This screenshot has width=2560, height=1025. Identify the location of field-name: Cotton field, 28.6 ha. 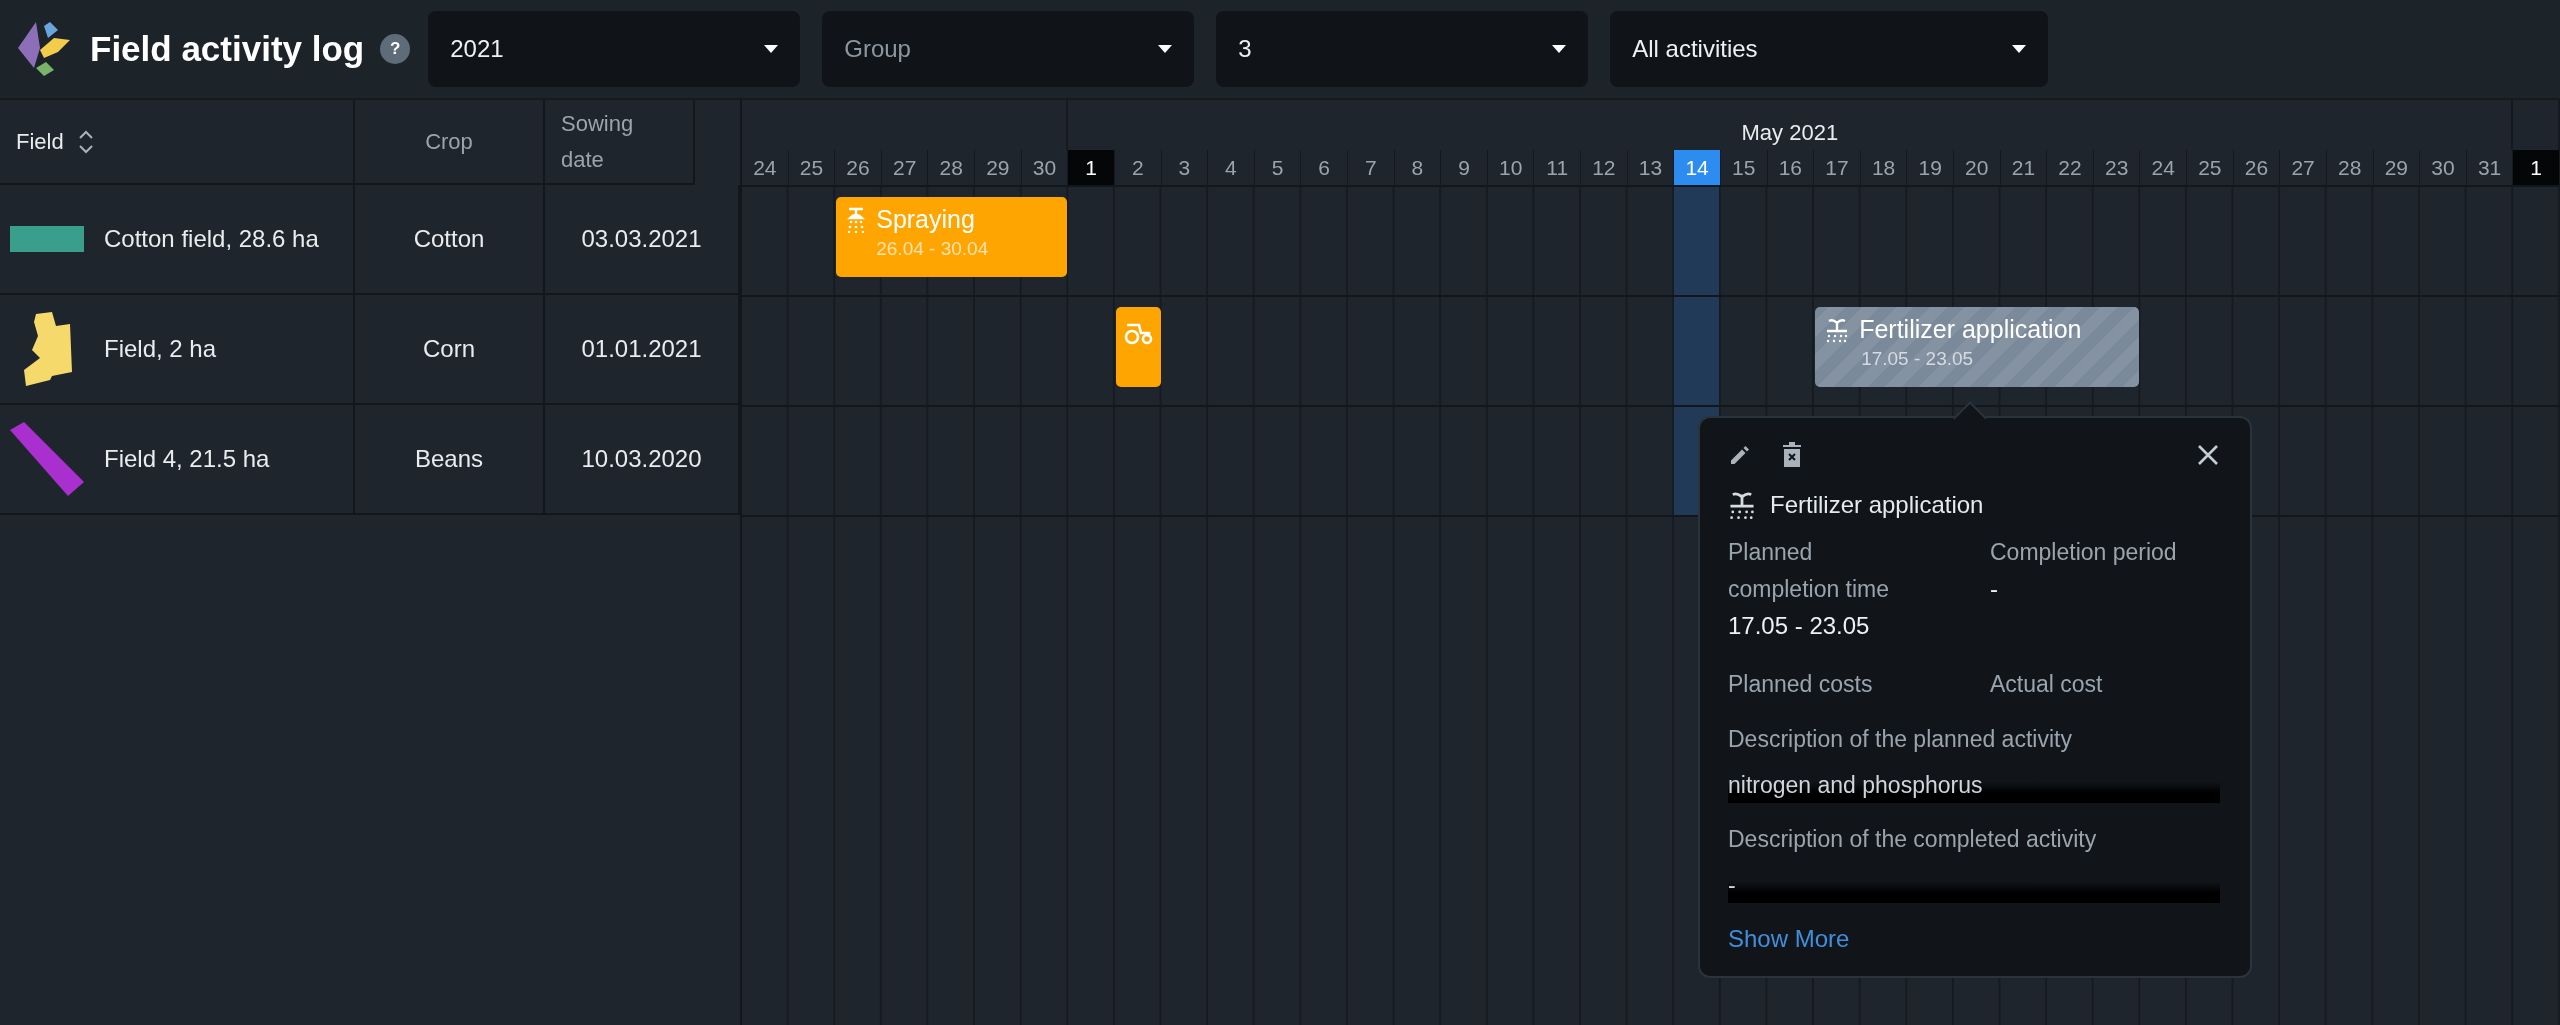
(211, 239).